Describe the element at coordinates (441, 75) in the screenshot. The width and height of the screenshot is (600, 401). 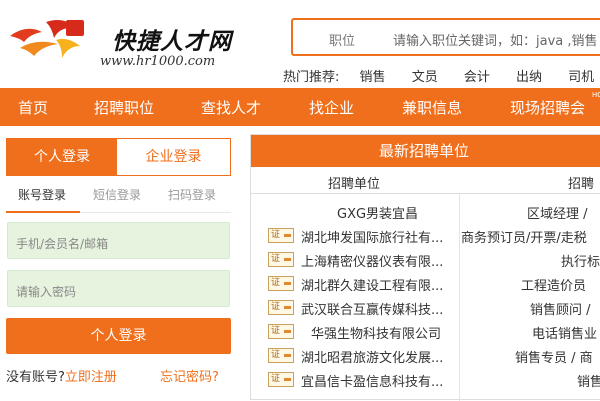
I see `hot-keywords: 热门推荐: 销售 文员 会计 出纳 司机` at that location.